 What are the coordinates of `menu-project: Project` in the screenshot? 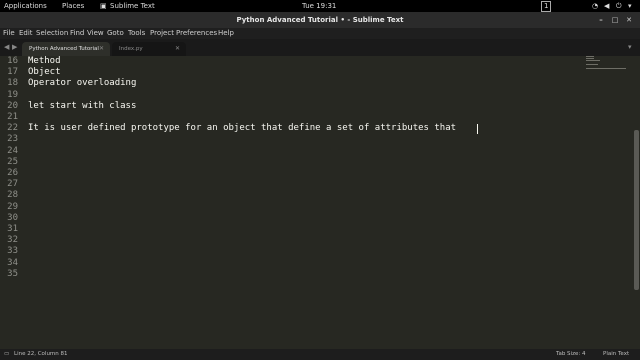 It's located at (162, 33).